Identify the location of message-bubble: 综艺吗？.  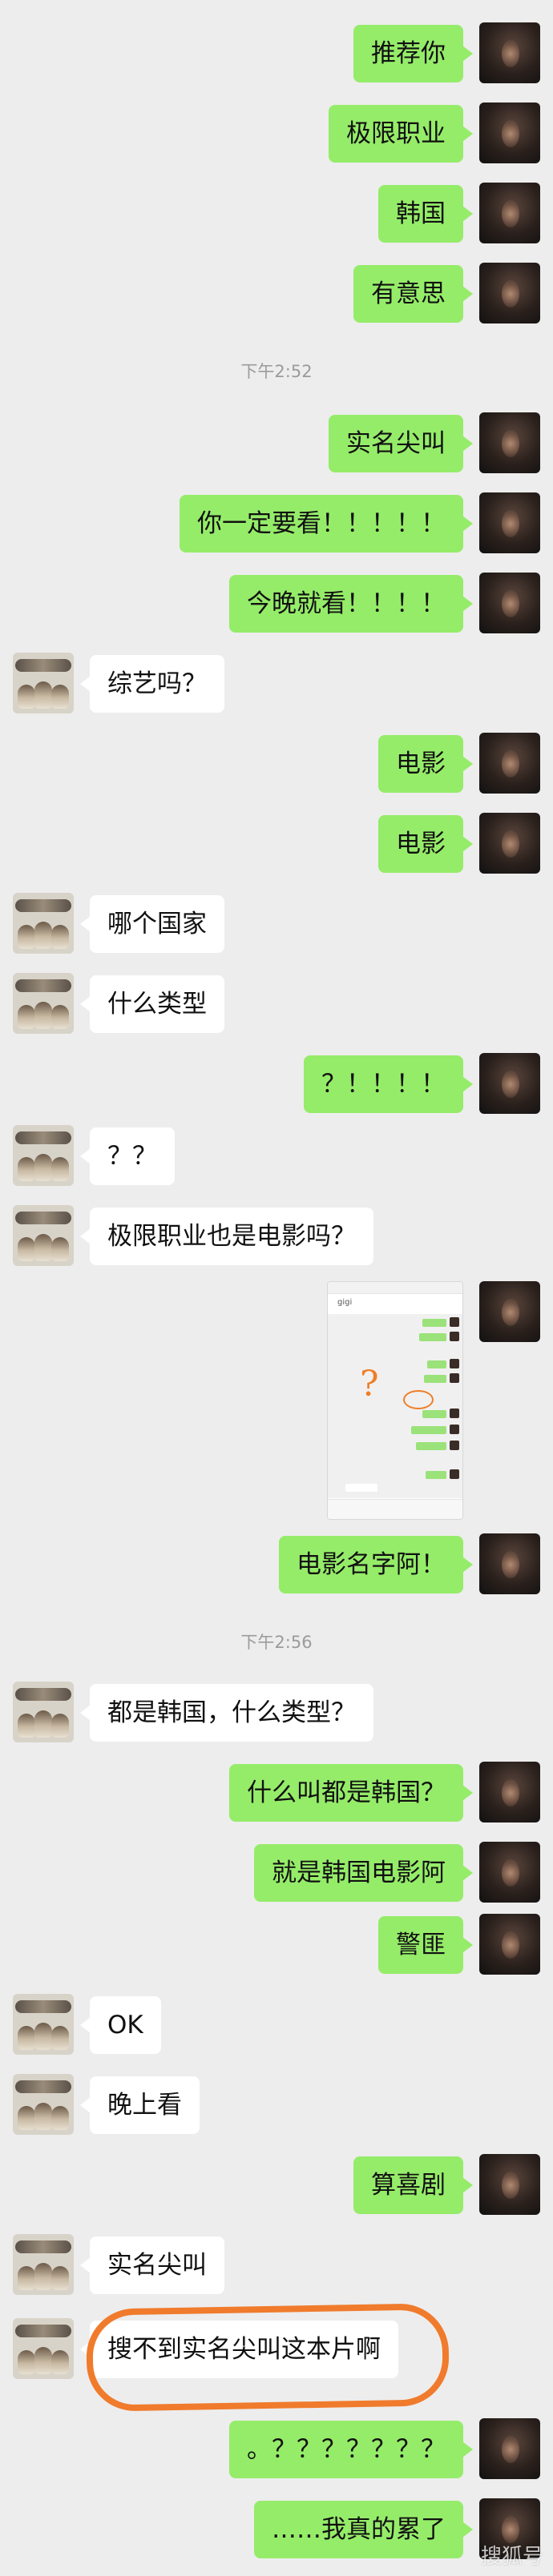
(152, 684).